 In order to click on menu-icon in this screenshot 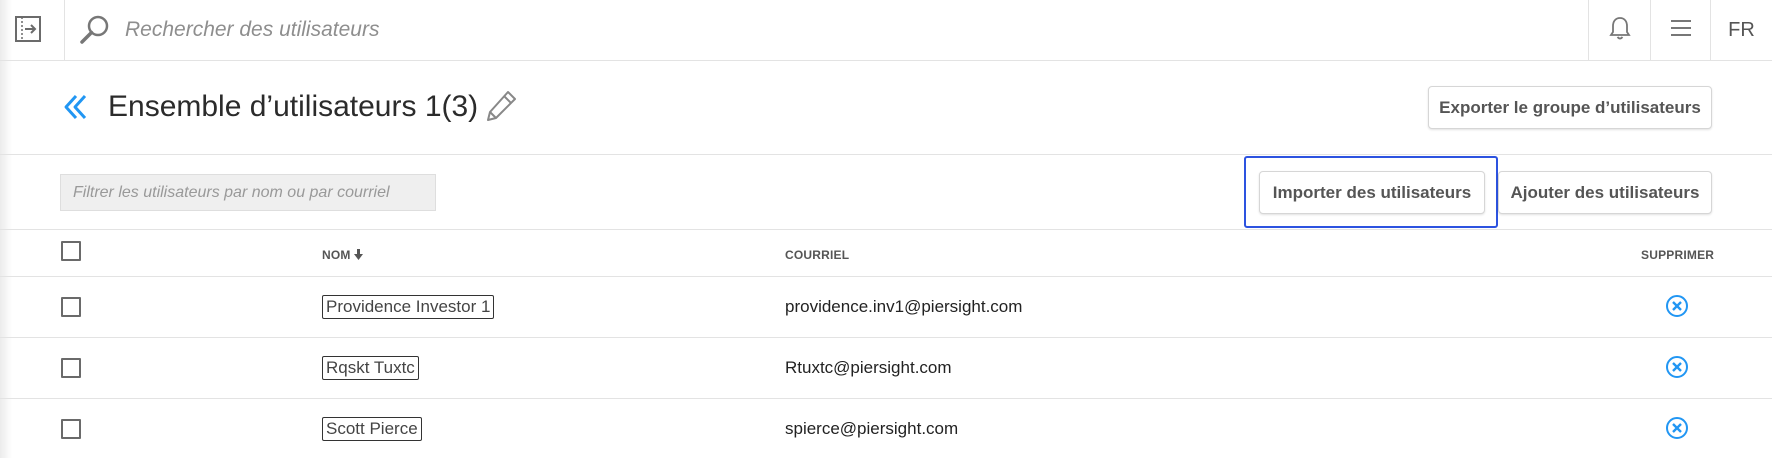, I will do `click(1681, 30)`.